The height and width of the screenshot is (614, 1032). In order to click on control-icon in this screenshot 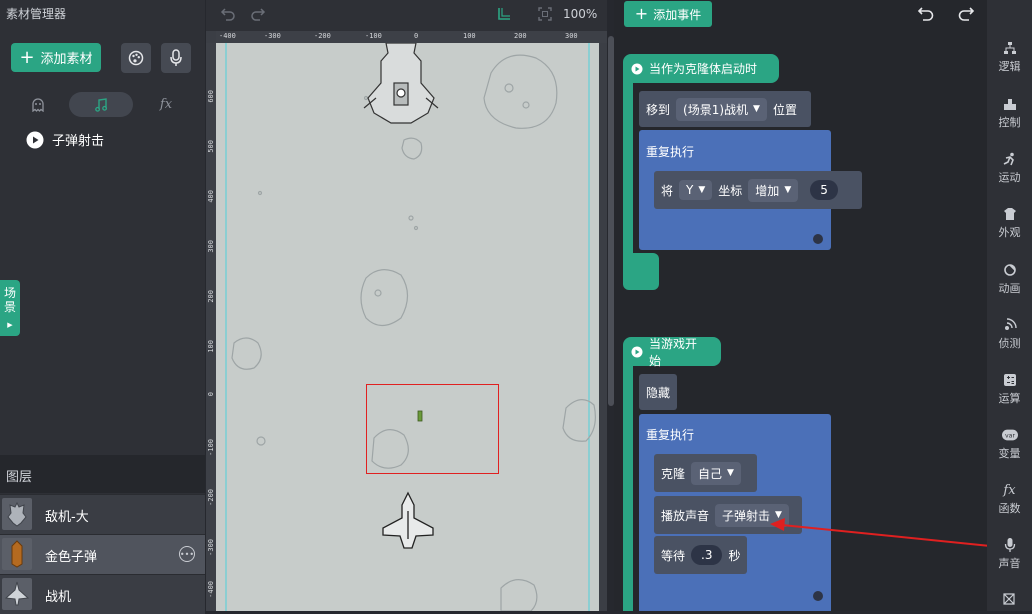, I will do `click(1010, 104)`.